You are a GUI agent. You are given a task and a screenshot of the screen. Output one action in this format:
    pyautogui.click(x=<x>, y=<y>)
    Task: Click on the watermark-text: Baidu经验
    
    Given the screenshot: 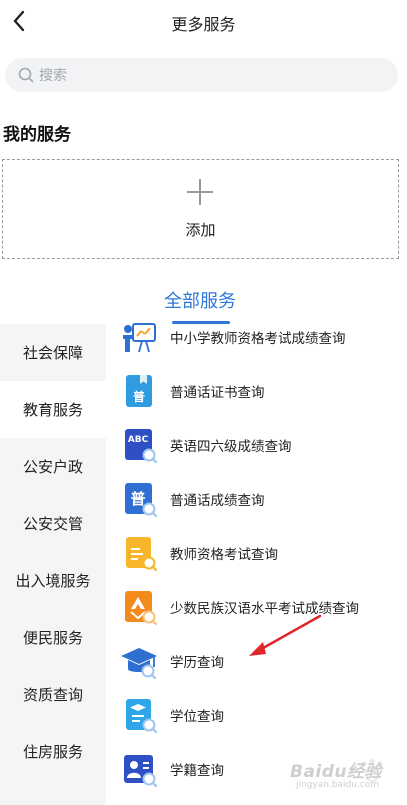 What is the action you would take?
    pyautogui.click(x=336, y=772)
    